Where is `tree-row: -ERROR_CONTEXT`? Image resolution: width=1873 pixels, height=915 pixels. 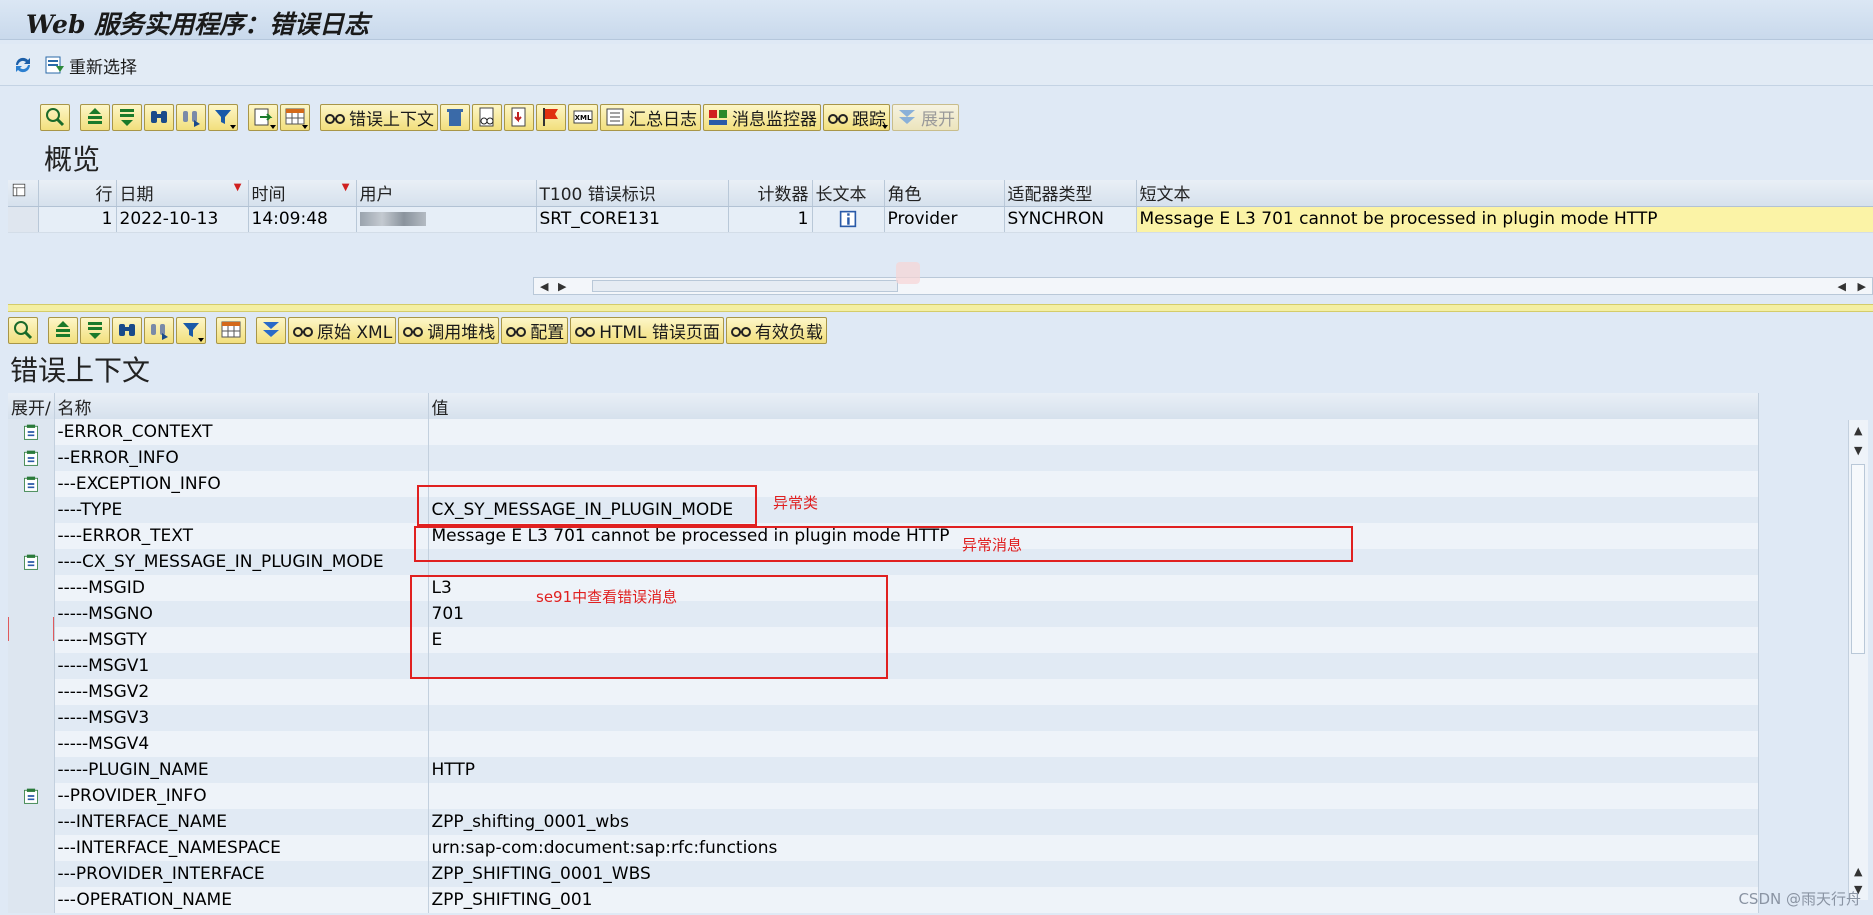 tree-row: -ERROR_CONTEXT is located at coordinates (883, 432).